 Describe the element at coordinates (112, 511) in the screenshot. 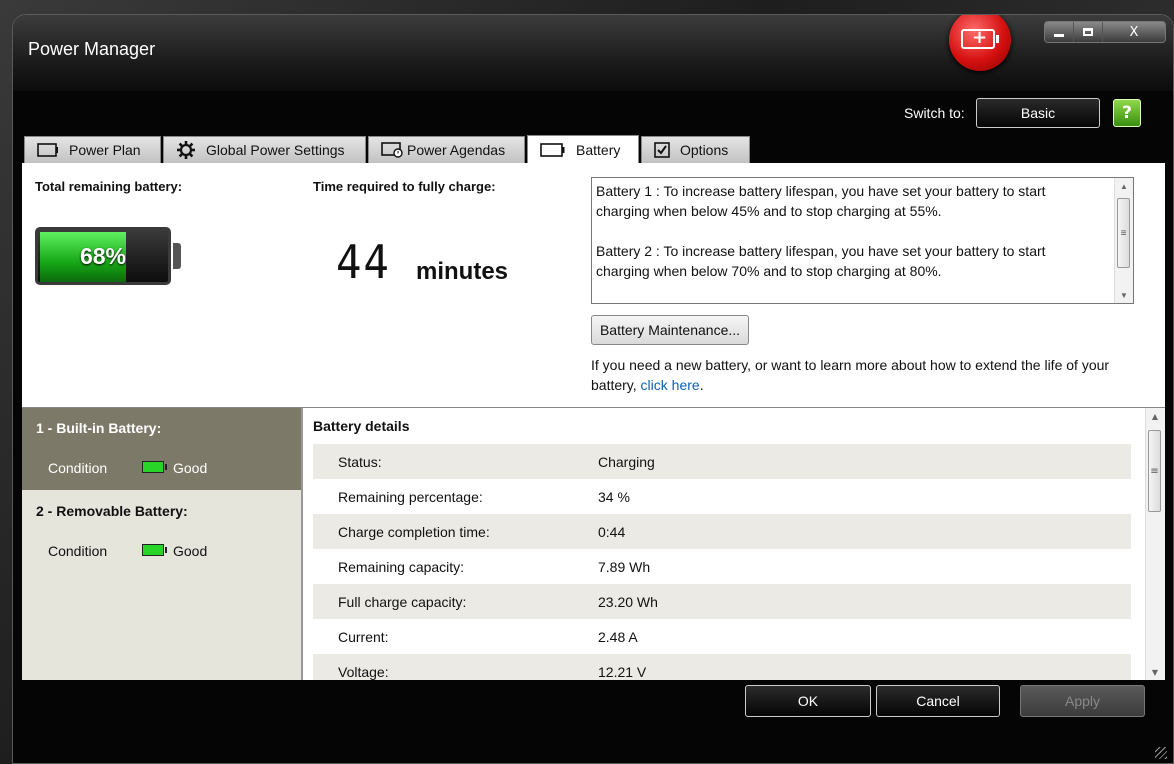

I see `battery-title: 2 - Removable Battery:` at that location.